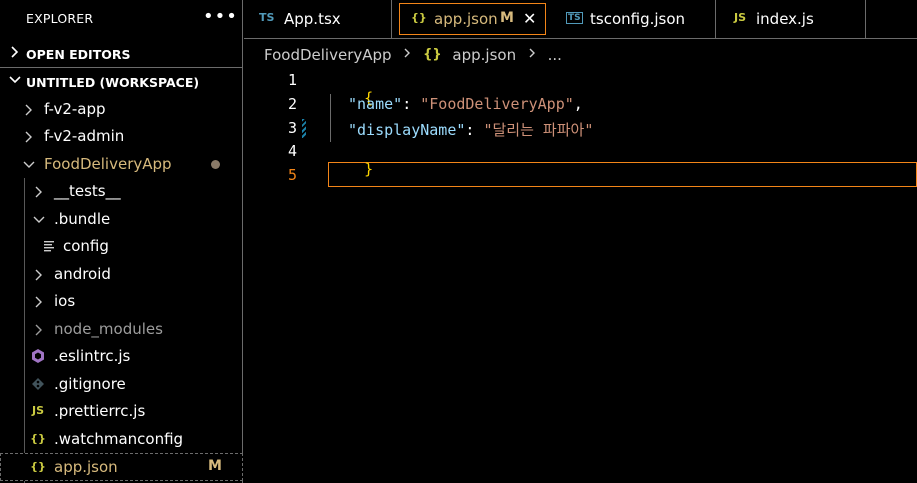 The image size is (917, 483). Describe the element at coordinates (86, 246) in the screenshot. I see `tree-item-label: config` at that location.